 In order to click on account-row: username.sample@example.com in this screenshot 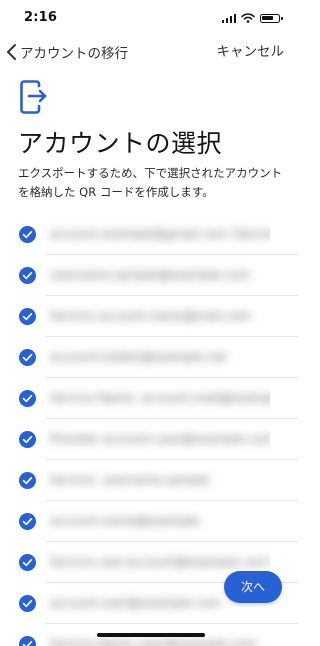, I will do `click(149, 275)`.